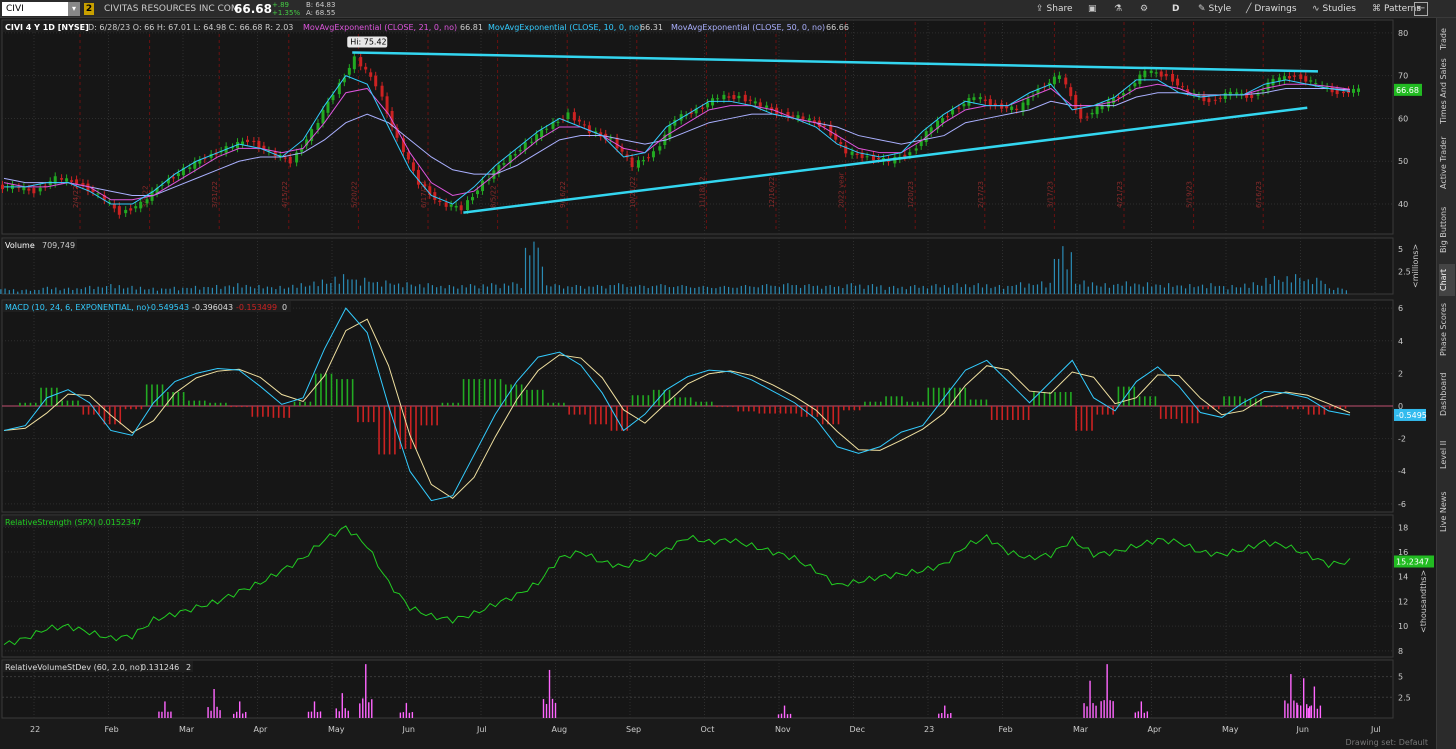  I want to click on sidebar-tab-chart: Chart, so click(1447, 280).